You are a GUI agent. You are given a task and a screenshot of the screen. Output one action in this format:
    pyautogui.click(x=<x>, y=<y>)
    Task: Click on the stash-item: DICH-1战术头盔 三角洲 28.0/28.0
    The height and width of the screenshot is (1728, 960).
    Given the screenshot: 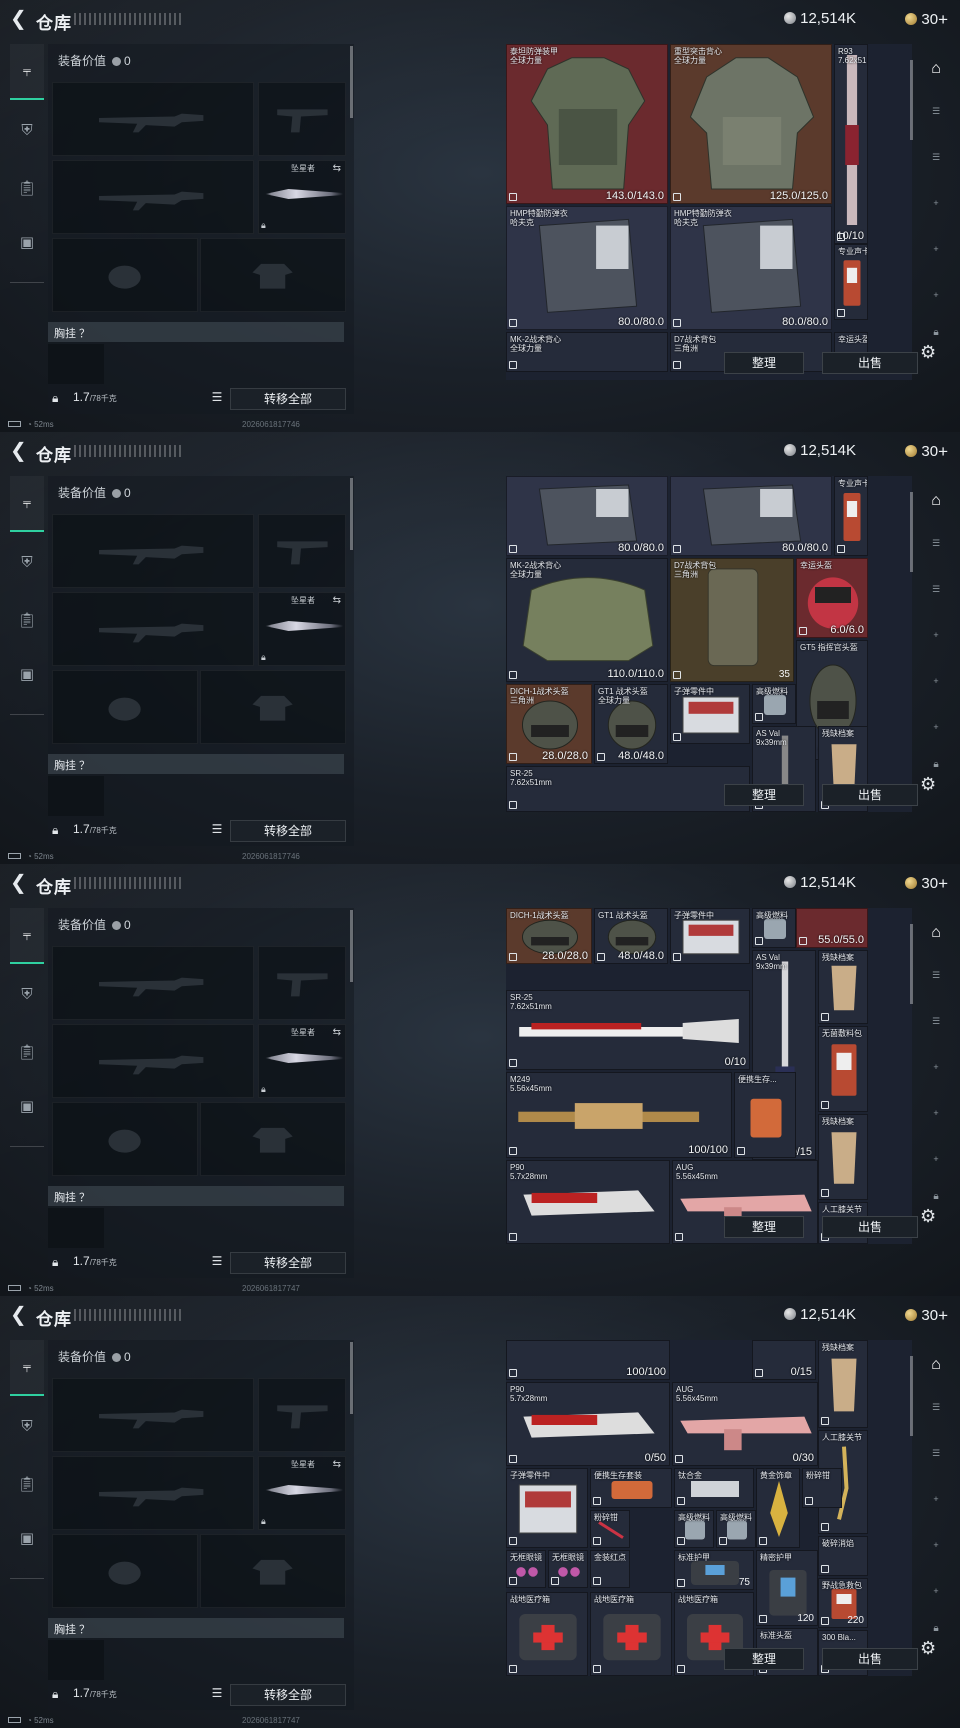 What is the action you would take?
    pyautogui.click(x=549, y=724)
    